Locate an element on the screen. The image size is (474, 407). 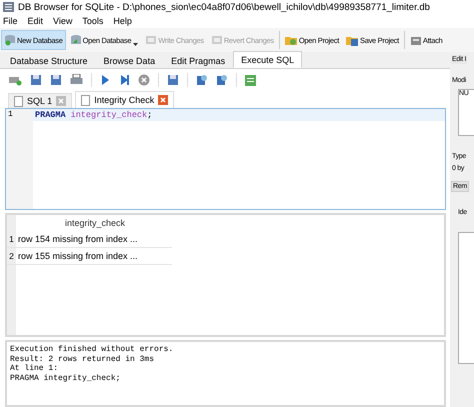
new-tab-icon is located at coordinates (15, 80).